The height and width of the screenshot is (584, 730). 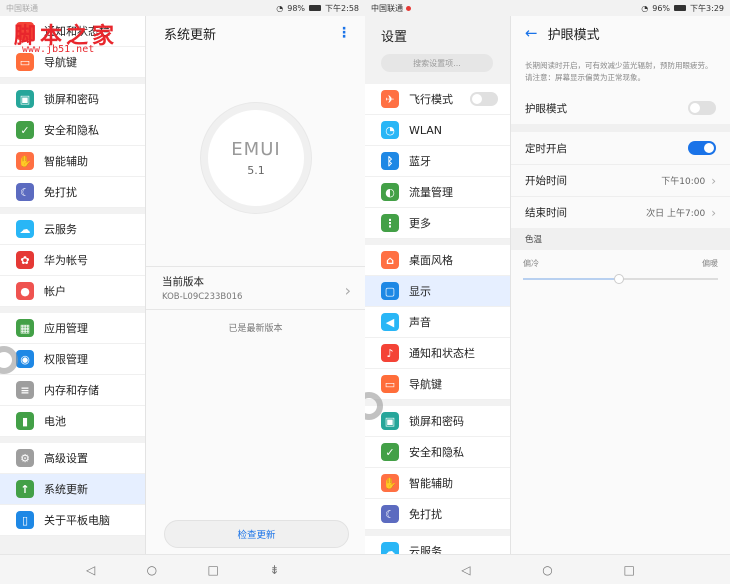 I want to click on settings-item: ↑ 系统更新, so click(x=72, y=489).